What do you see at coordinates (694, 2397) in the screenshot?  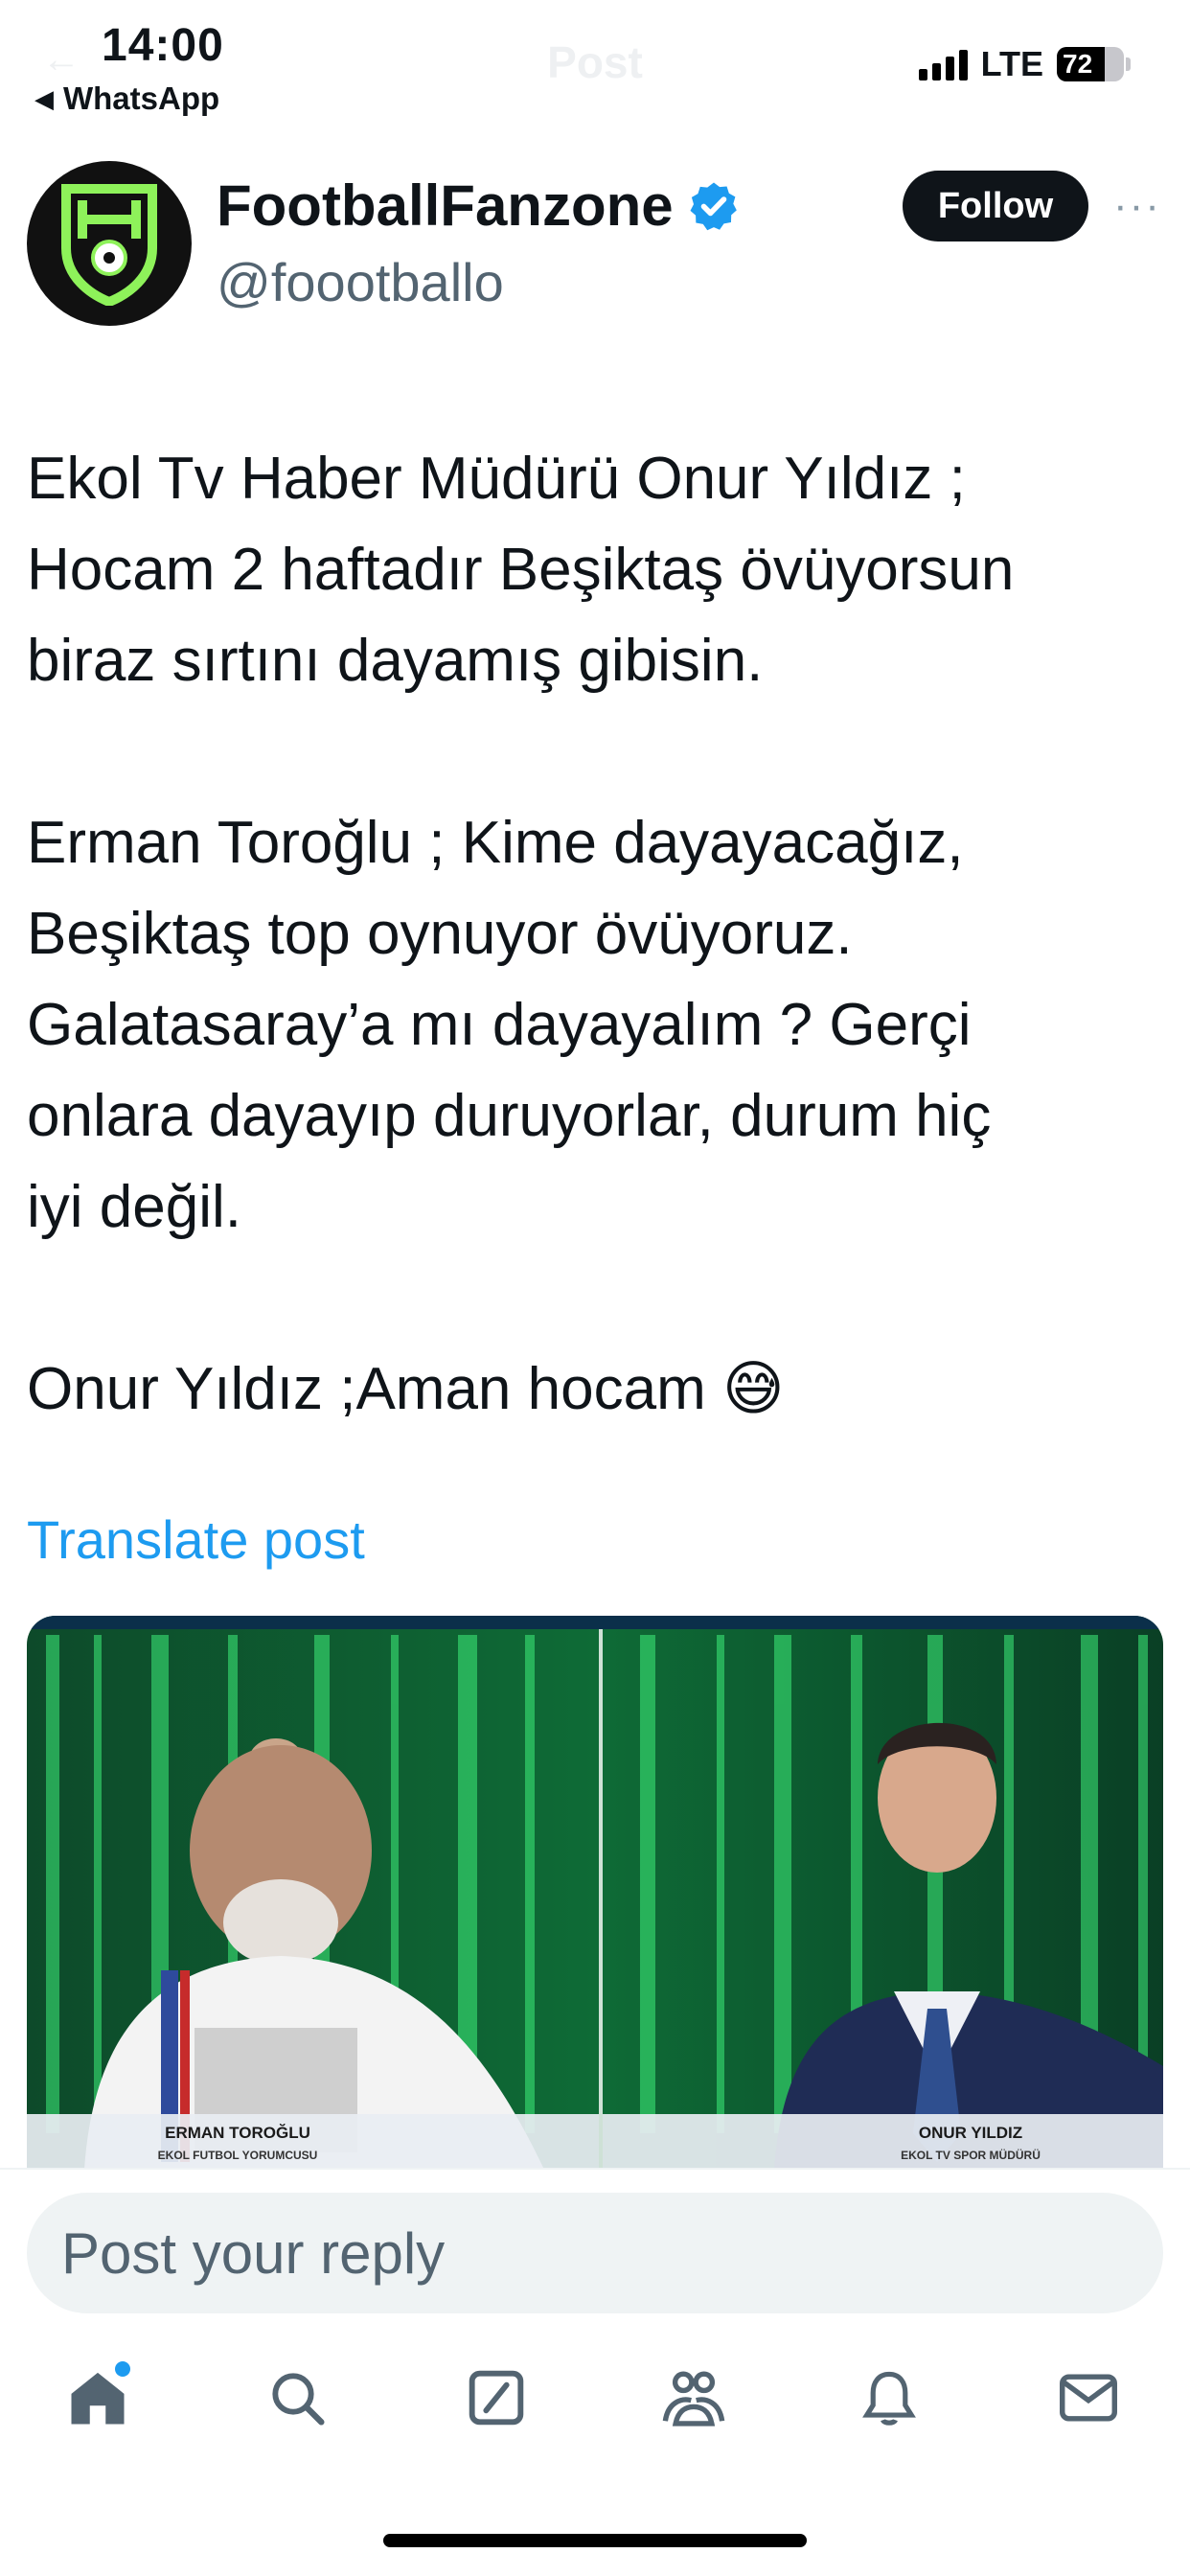 I see `communities-icon` at bounding box center [694, 2397].